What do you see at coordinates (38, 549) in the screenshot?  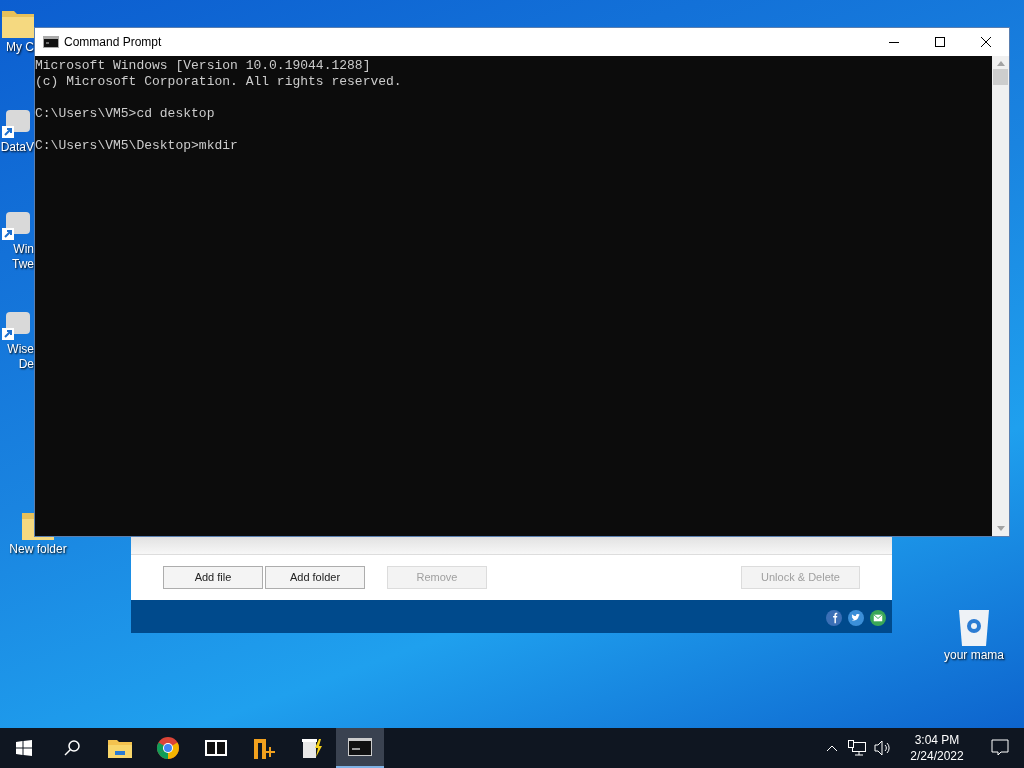 I see `desktop-icon-label: New folder` at bounding box center [38, 549].